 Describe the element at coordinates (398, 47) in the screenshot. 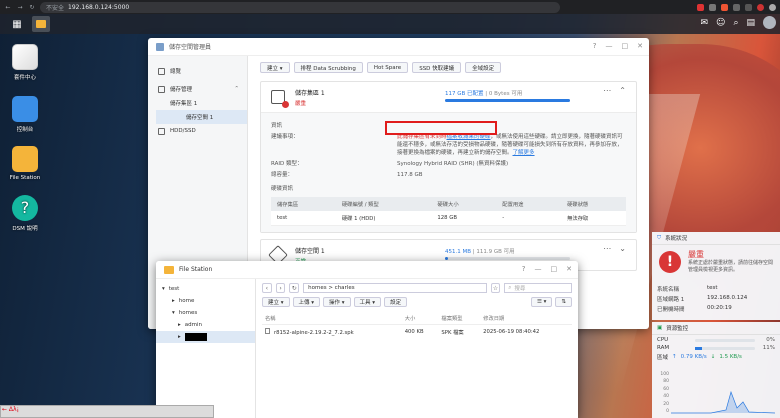

I see `window-titlebar: 儲存空間管理員 ? — □ ✕` at that location.